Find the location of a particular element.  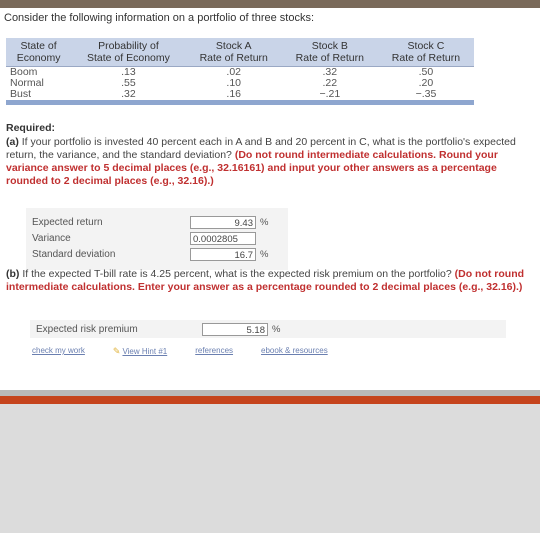

std-dev-row: Standard deviation 16.7 % is located at coordinates (157, 254).